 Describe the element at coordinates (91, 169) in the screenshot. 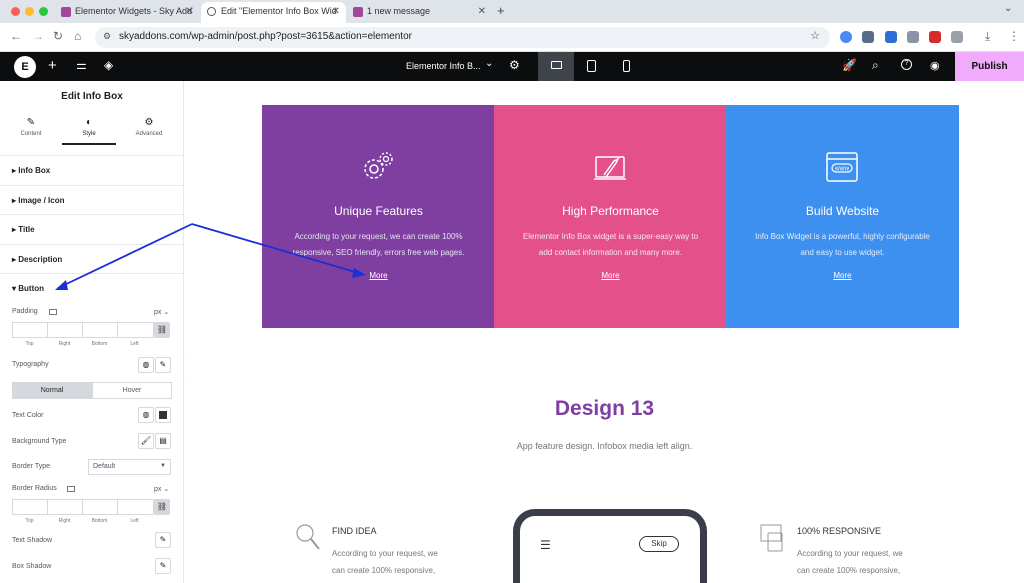

I see `section-info-box: ▸ Info Box` at that location.